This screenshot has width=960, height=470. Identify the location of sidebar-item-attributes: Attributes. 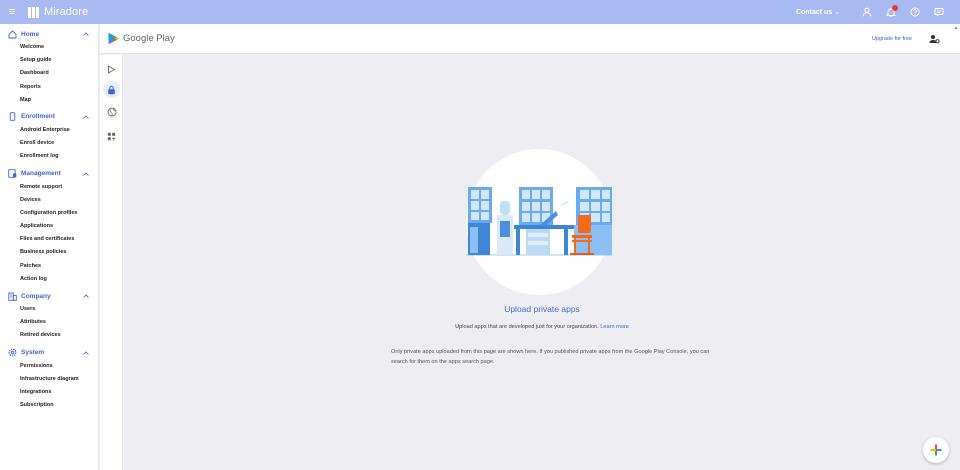
(49, 322).